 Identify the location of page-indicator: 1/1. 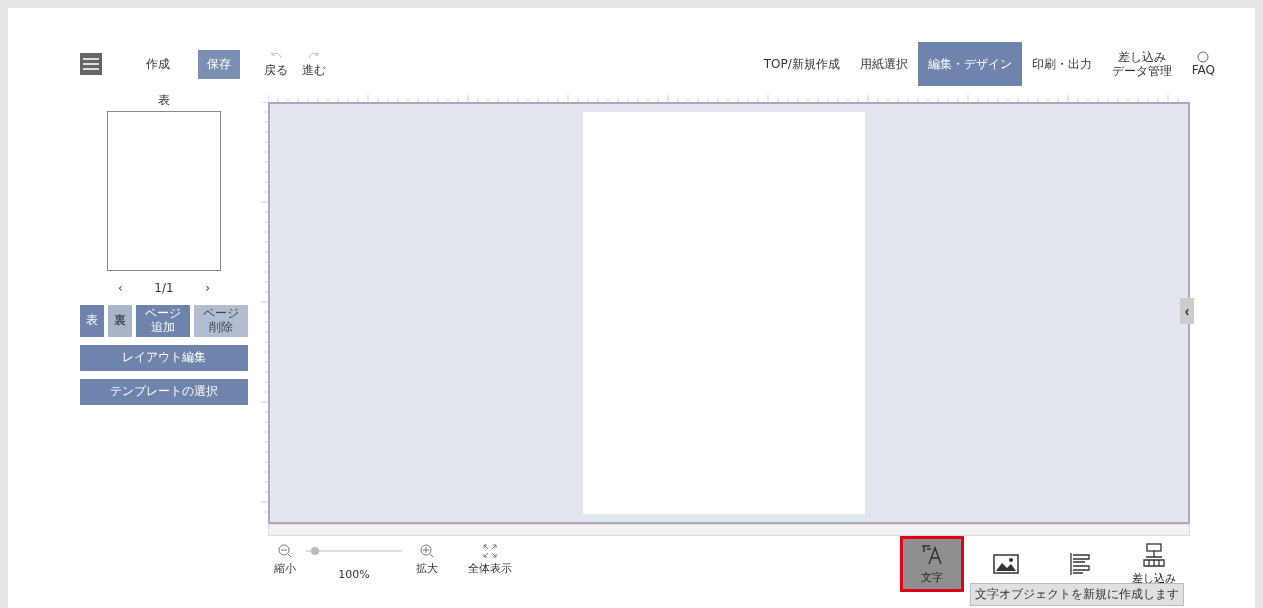
(164, 288).